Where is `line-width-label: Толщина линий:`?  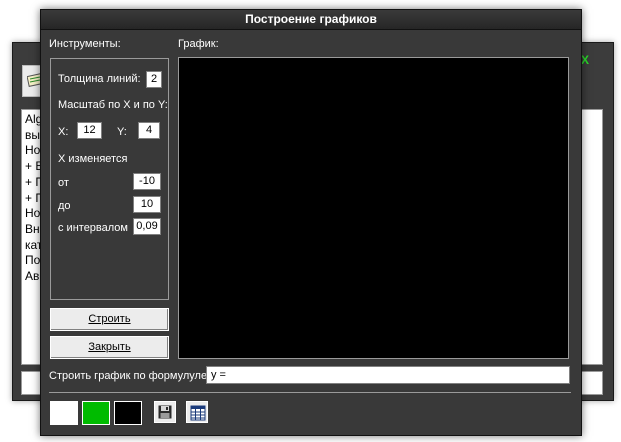 line-width-label: Толщина линий: is located at coordinates (99, 79).